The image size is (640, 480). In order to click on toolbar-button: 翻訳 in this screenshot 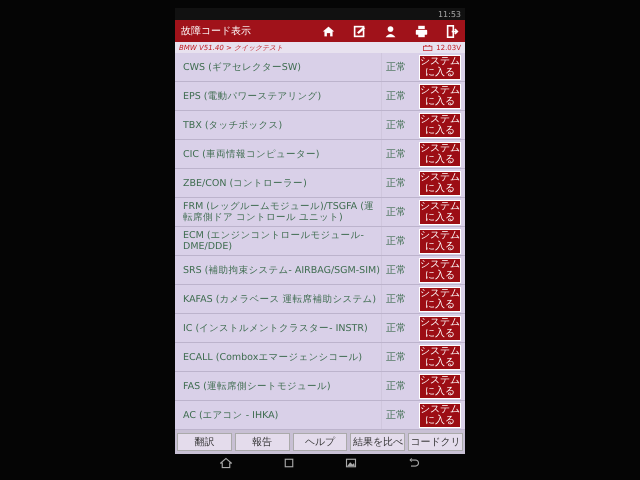, I will do `click(204, 442)`.